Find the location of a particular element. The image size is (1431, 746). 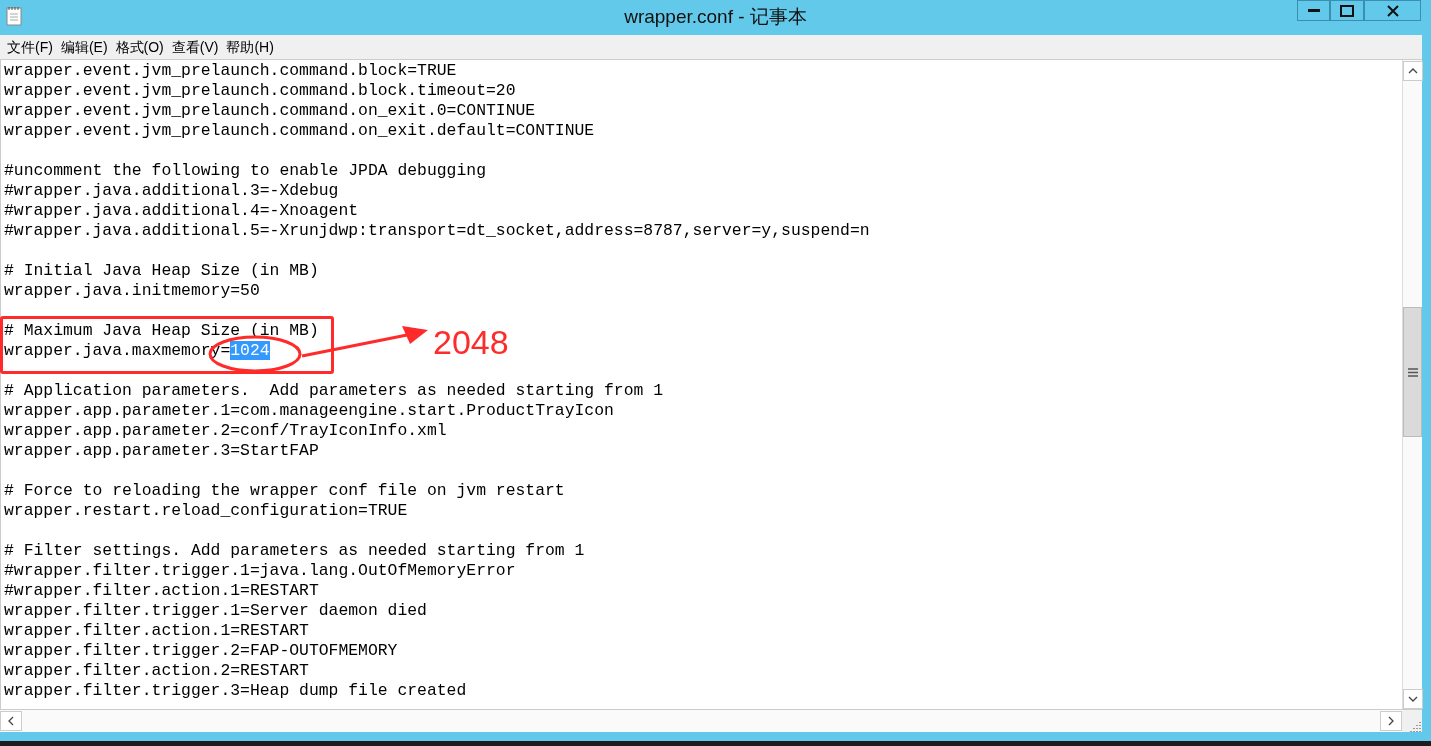

code-line: wrapper.event.jvm_prelaunch.command.block=TRUE is located at coordinates (230, 71).